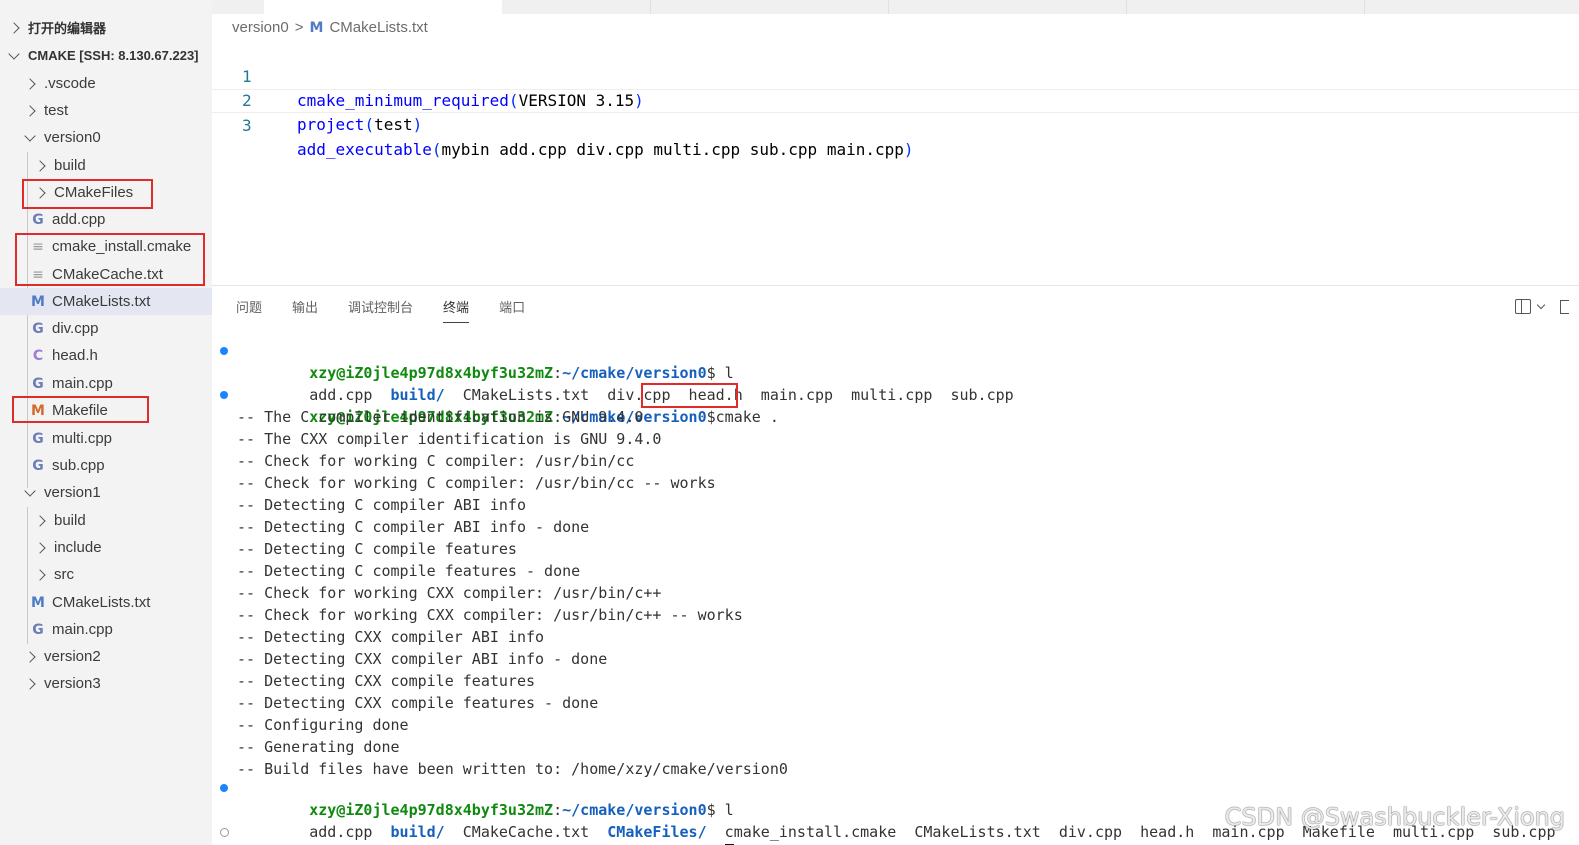  What do you see at coordinates (393, 124) in the screenshot?
I see `code-args: test` at bounding box center [393, 124].